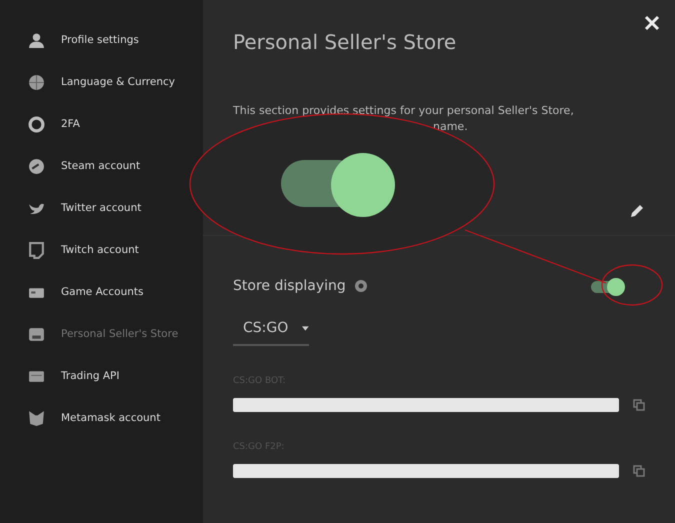  Describe the element at coordinates (608, 286) in the screenshot. I see `toggle-switch` at that location.